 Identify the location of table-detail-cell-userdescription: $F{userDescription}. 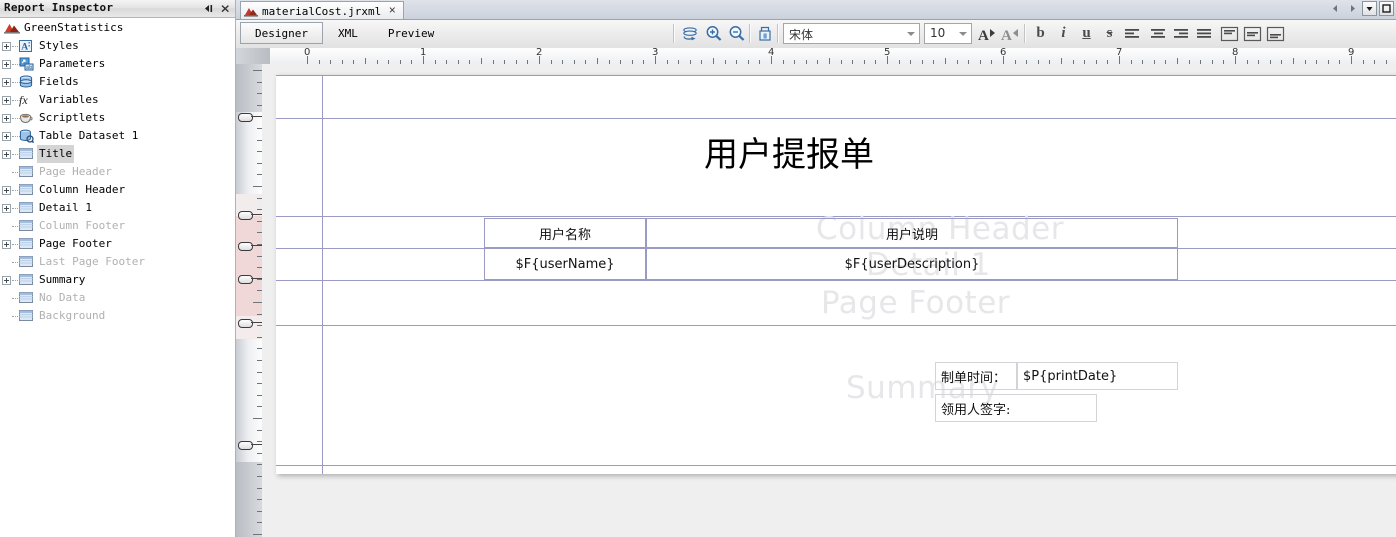
(912, 264).